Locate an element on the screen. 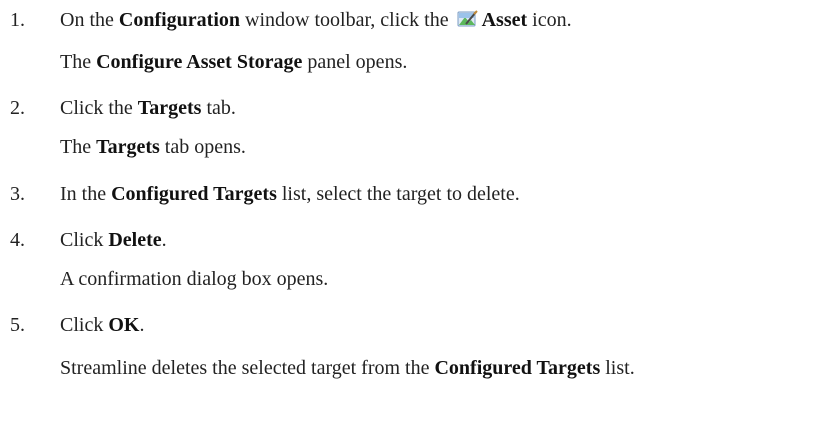 The image size is (825, 424). step-number: 5. is located at coordinates (17, 325).